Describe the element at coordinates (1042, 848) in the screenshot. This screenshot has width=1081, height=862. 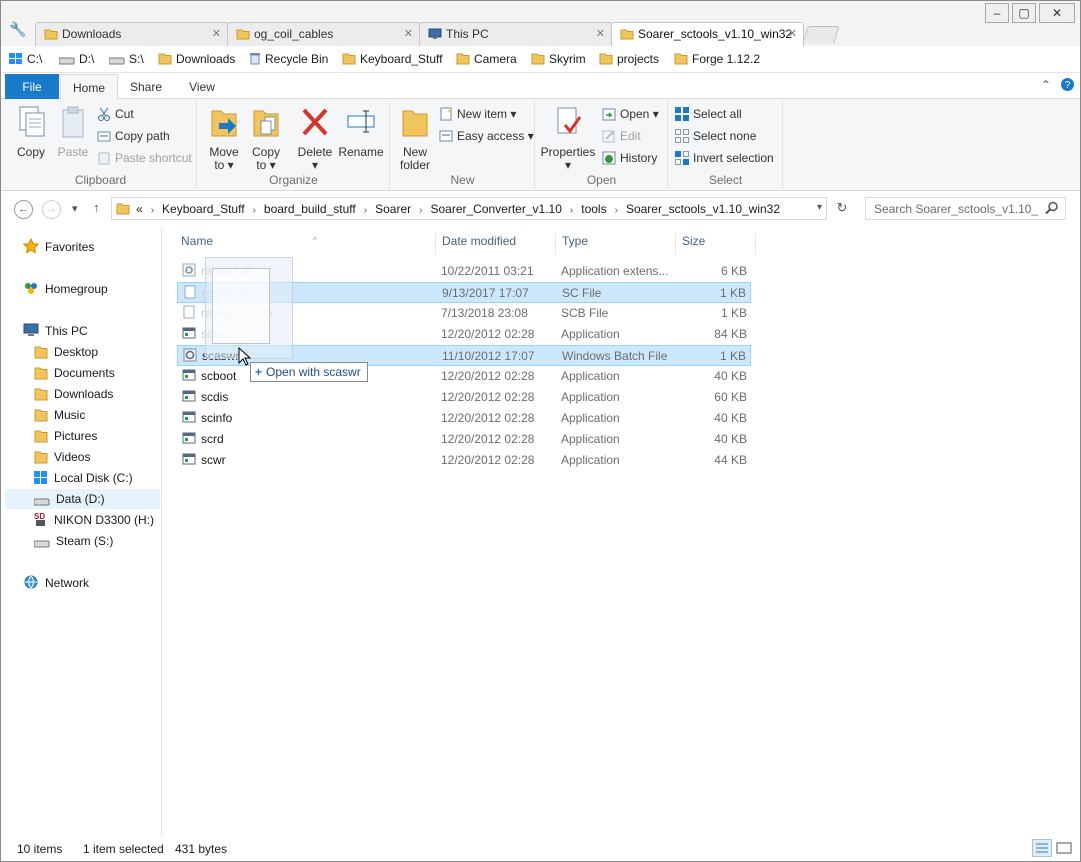
I see `details-view-button` at that location.